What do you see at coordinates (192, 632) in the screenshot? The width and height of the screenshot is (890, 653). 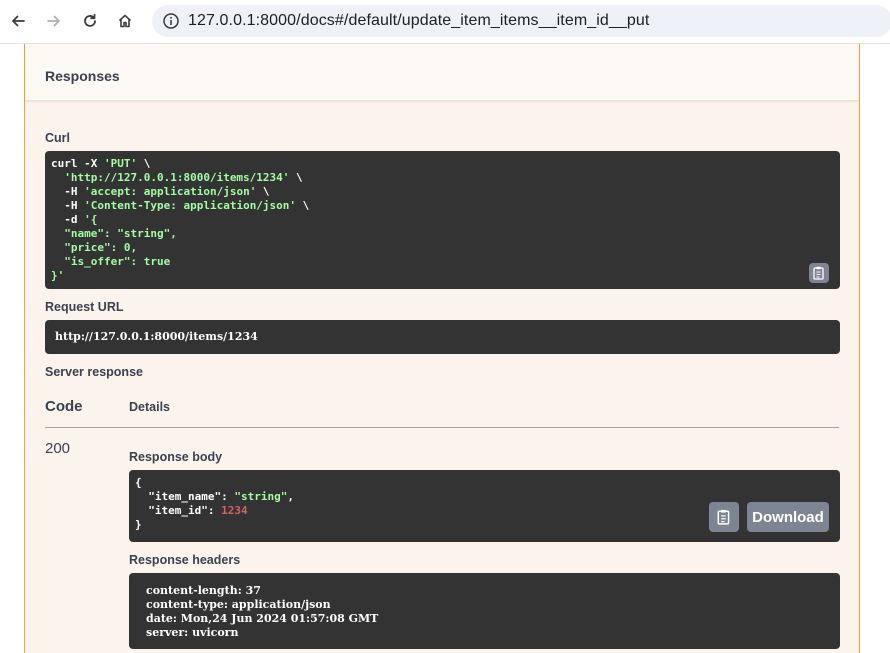 I see `response-header-line: server: uvicorn` at bounding box center [192, 632].